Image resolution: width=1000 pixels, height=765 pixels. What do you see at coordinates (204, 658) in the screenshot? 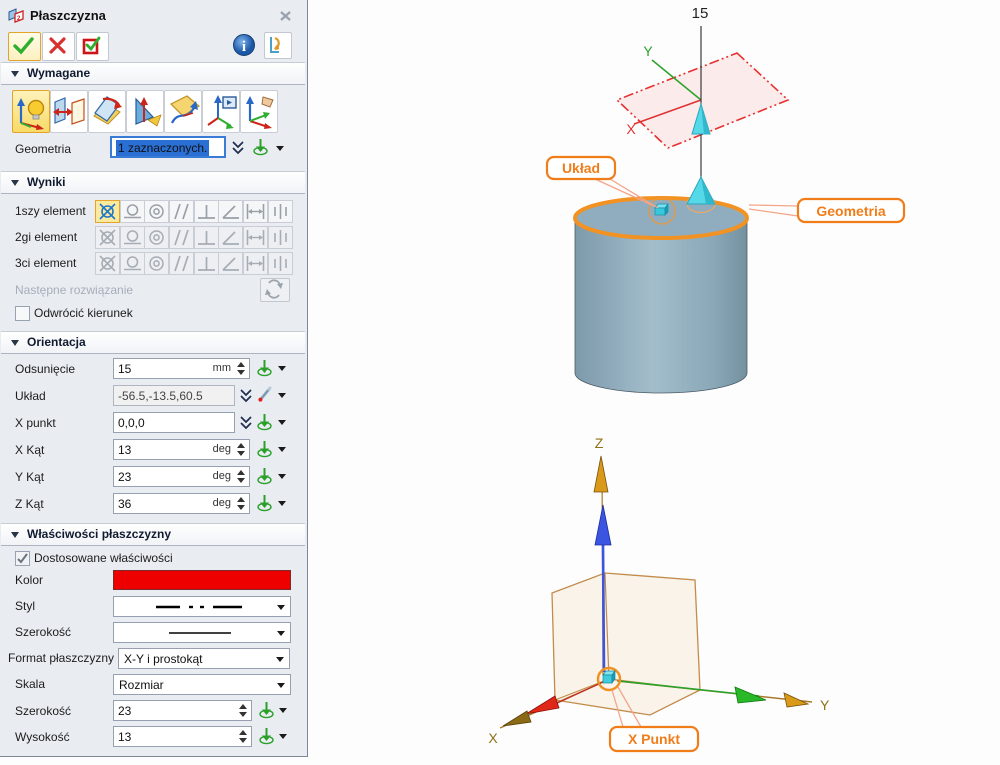
I see `format-dropdown: X-Y i prostokąt` at bounding box center [204, 658].